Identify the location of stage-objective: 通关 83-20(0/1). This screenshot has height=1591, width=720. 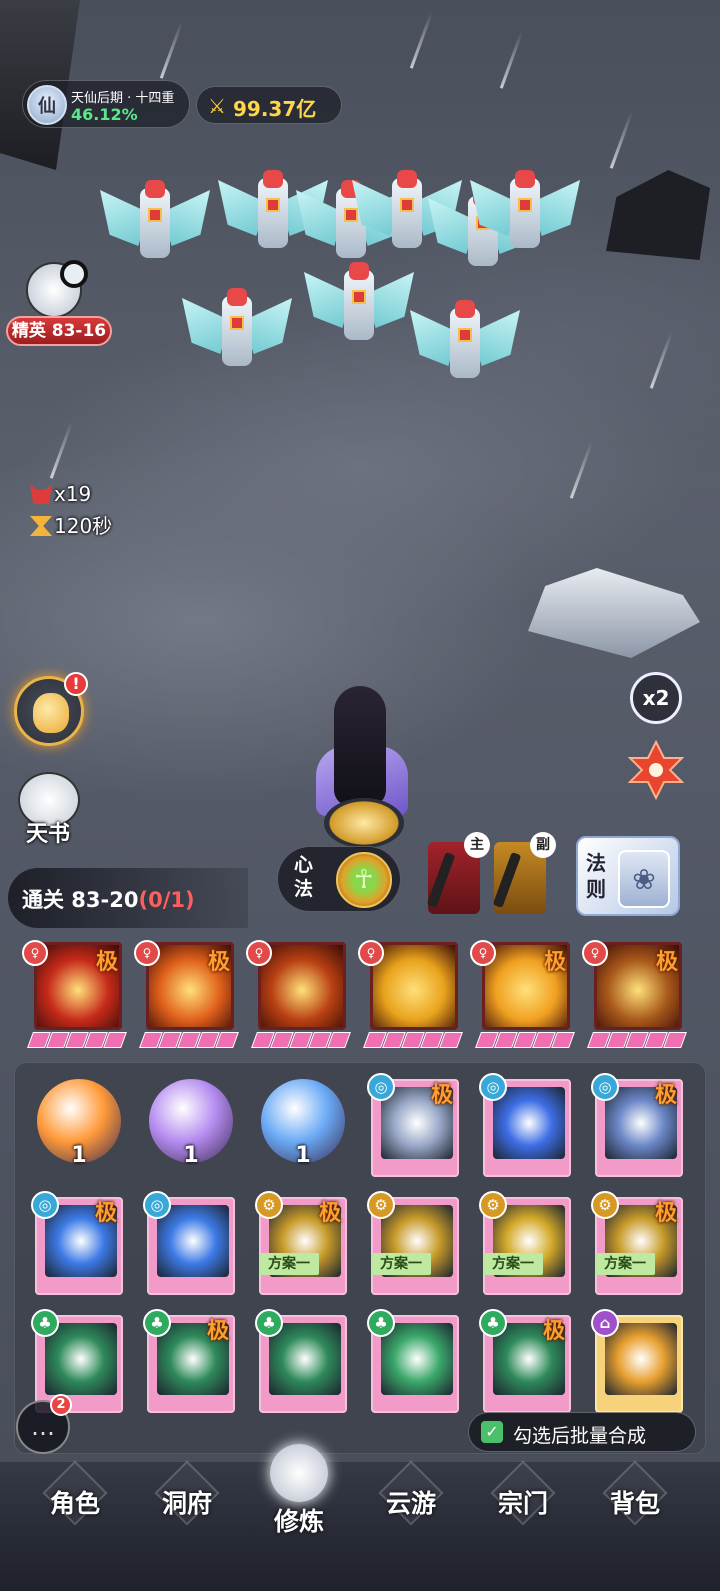
(128, 898).